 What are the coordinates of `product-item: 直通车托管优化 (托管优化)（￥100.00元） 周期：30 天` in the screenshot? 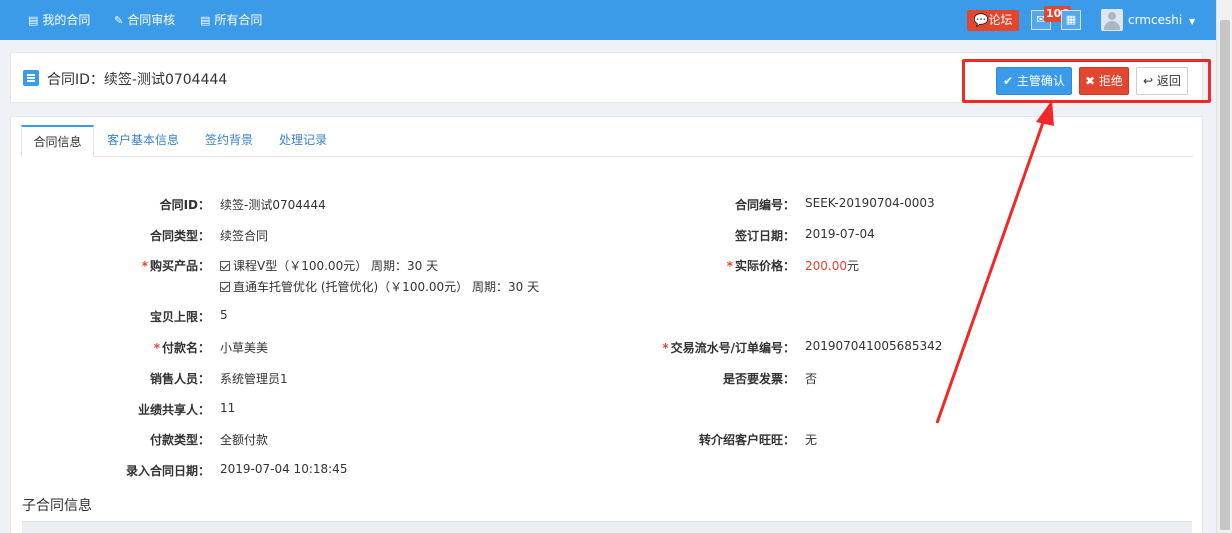 It's located at (379, 286).